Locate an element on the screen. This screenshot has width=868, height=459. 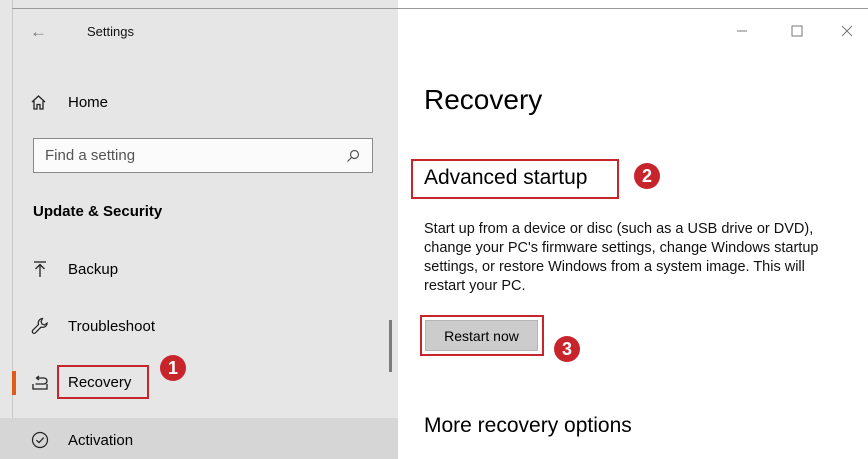
sidebar-item-label: Troubleshoot is located at coordinates (111, 326).